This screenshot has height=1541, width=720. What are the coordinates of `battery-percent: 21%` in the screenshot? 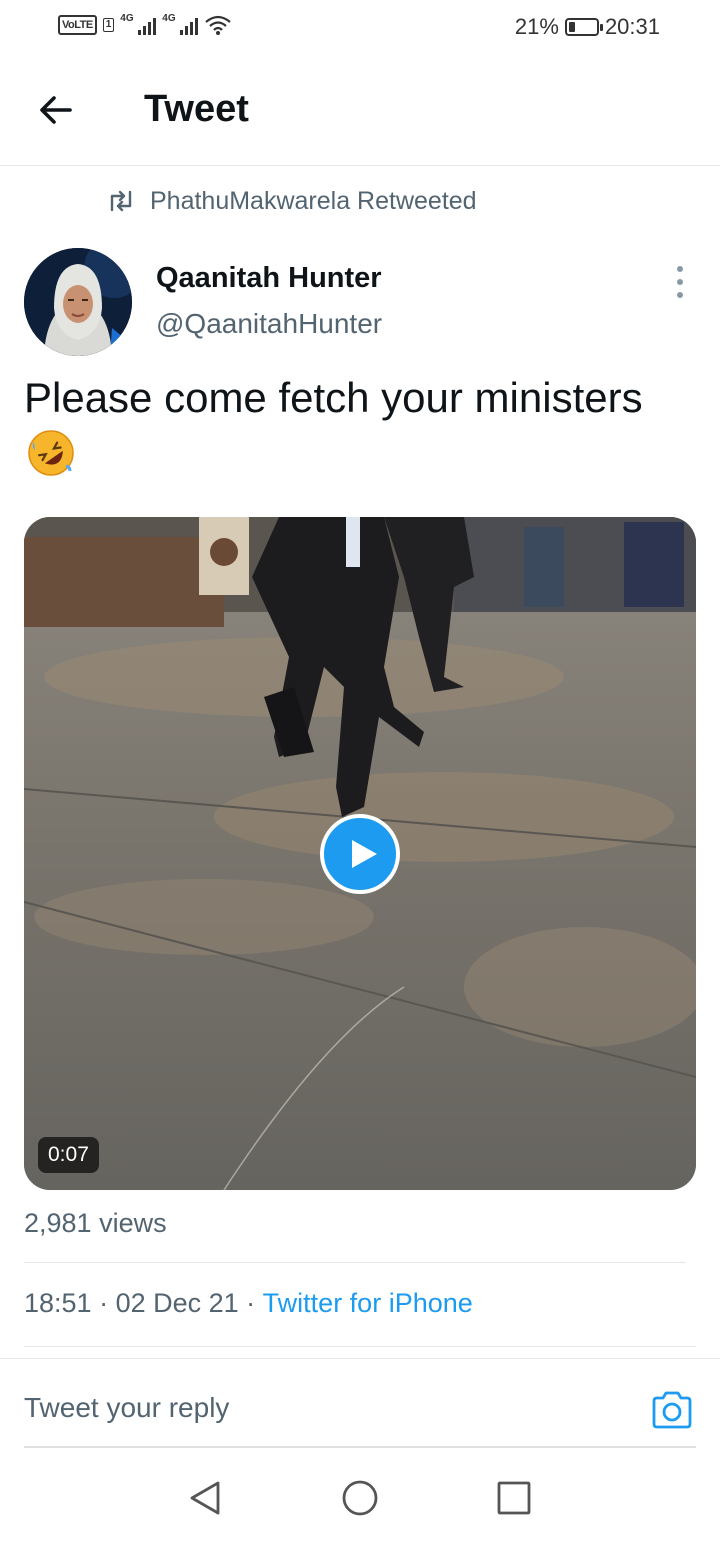 It's located at (536, 26).